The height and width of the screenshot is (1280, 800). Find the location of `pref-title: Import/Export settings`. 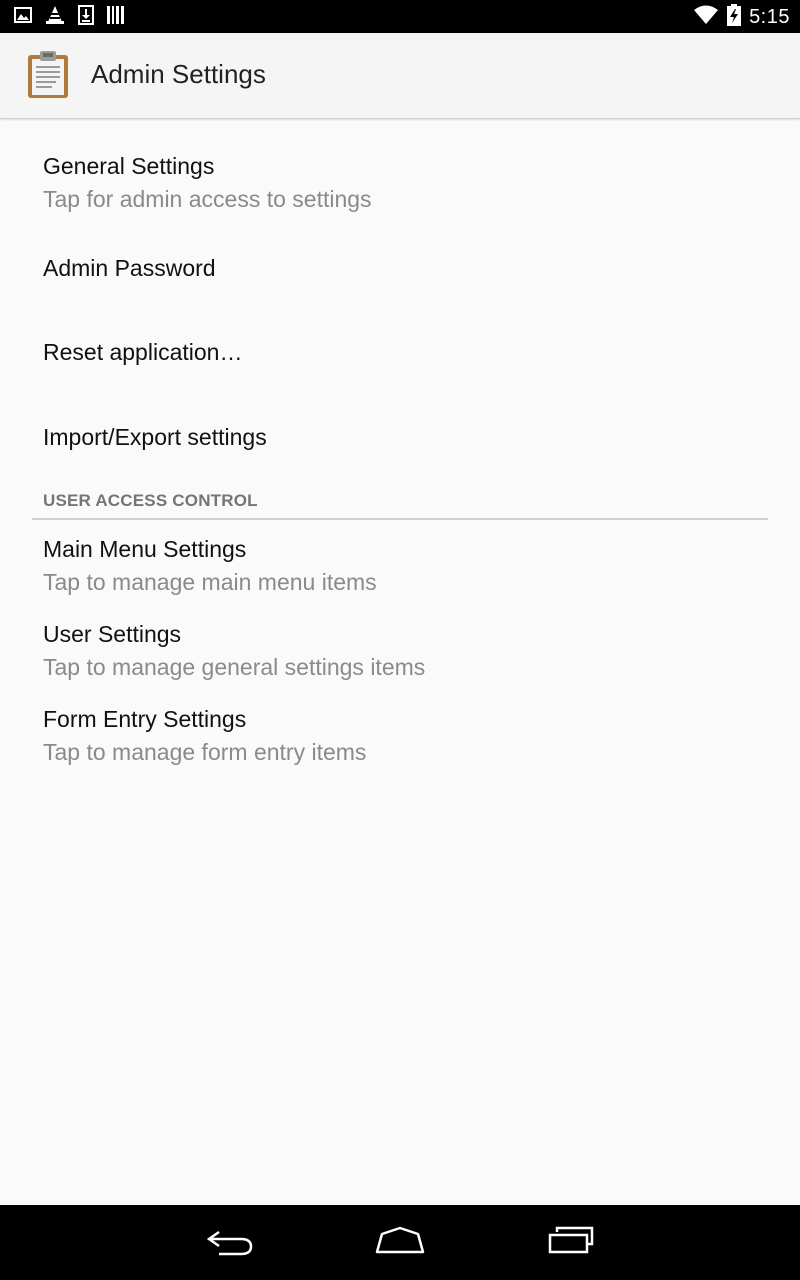

pref-title: Import/Export settings is located at coordinates (155, 437).